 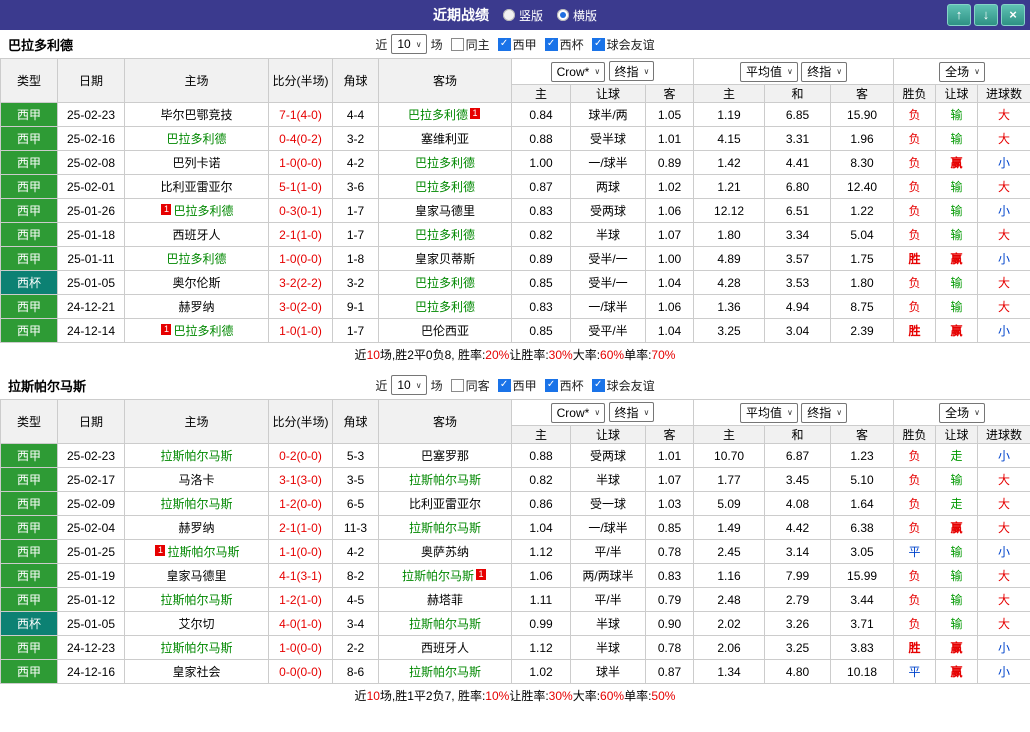 What do you see at coordinates (445, 623) in the screenshot?
I see `away-team-cell: 拉斯帕尔马斯` at bounding box center [445, 623].